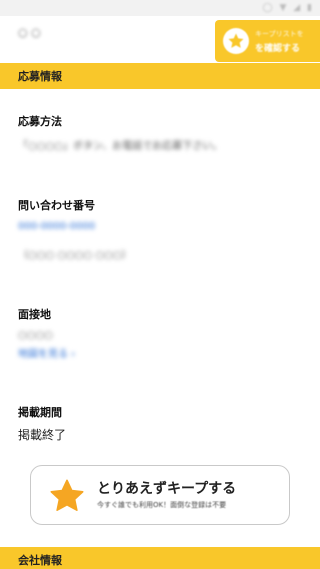 The width and height of the screenshot is (320, 569). Describe the element at coordinates (40, 121) in the screenshot. I see `method-label: 応募方法` at that location.